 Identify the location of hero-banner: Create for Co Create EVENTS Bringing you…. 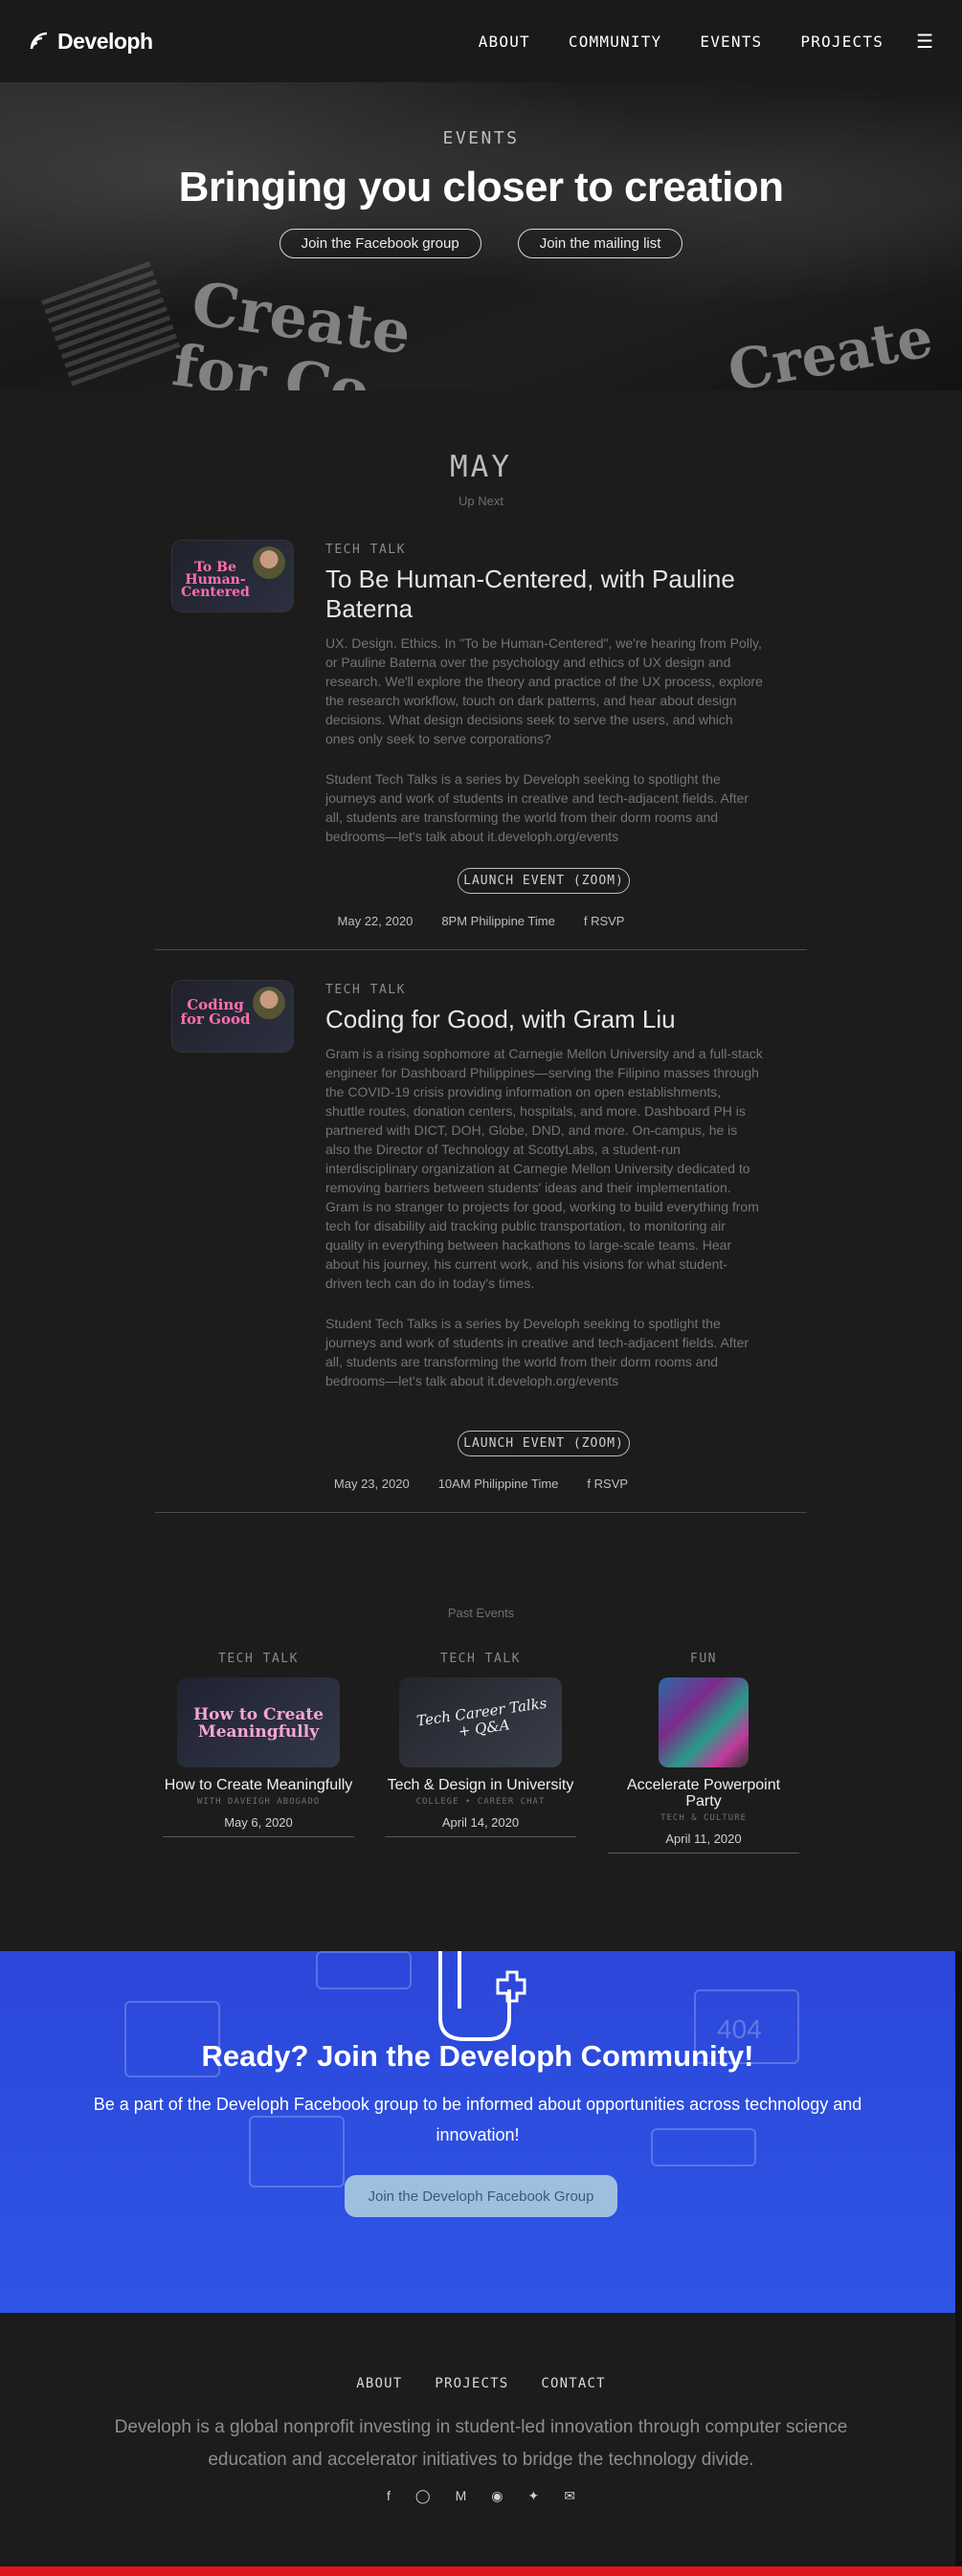
(481, 236).